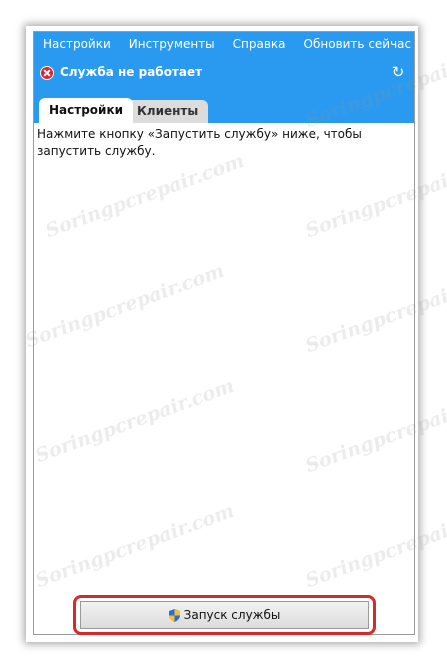 The width and height of the screenshot is (447, 669). Describe the element at coordinates (172, 44) in the screenshot. I see `menu-item-tools: Инструменты` at that location.